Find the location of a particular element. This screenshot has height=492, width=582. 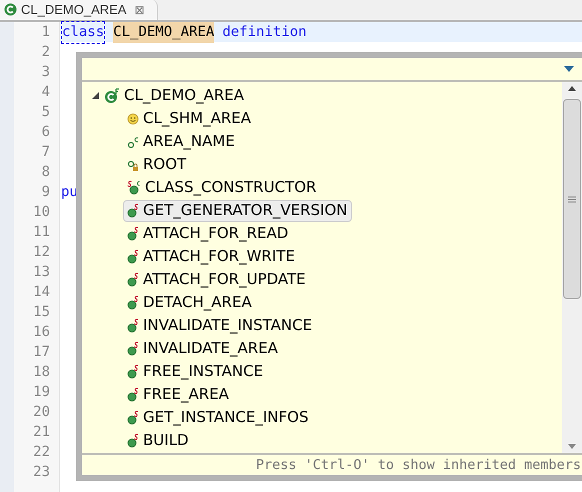

member-name: BUILD is located at coordinates (166, 441).